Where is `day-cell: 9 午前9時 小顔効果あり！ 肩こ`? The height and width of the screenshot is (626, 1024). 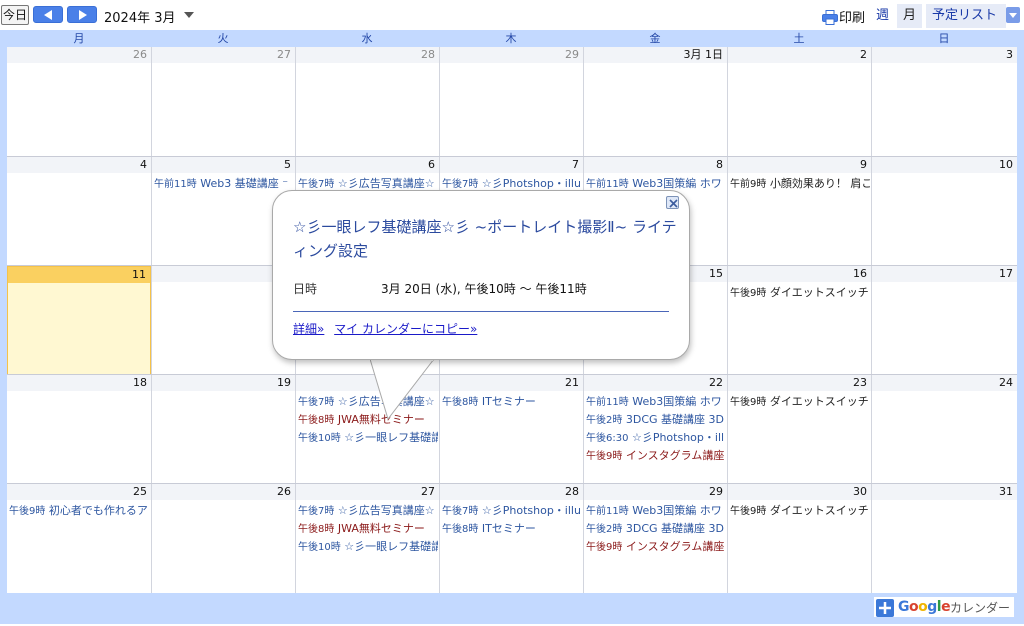 day-cell: 9 午前9時 小顔効果あり！ 肩こ is located at coordinates (799, 211).